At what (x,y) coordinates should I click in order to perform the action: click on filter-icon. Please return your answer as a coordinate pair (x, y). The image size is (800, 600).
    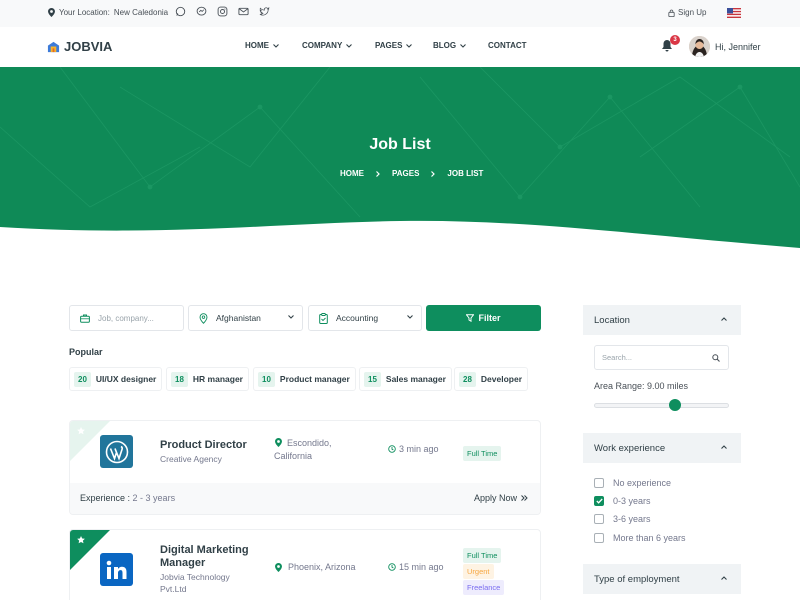
    Looking at the image, I should click on (470, 318).